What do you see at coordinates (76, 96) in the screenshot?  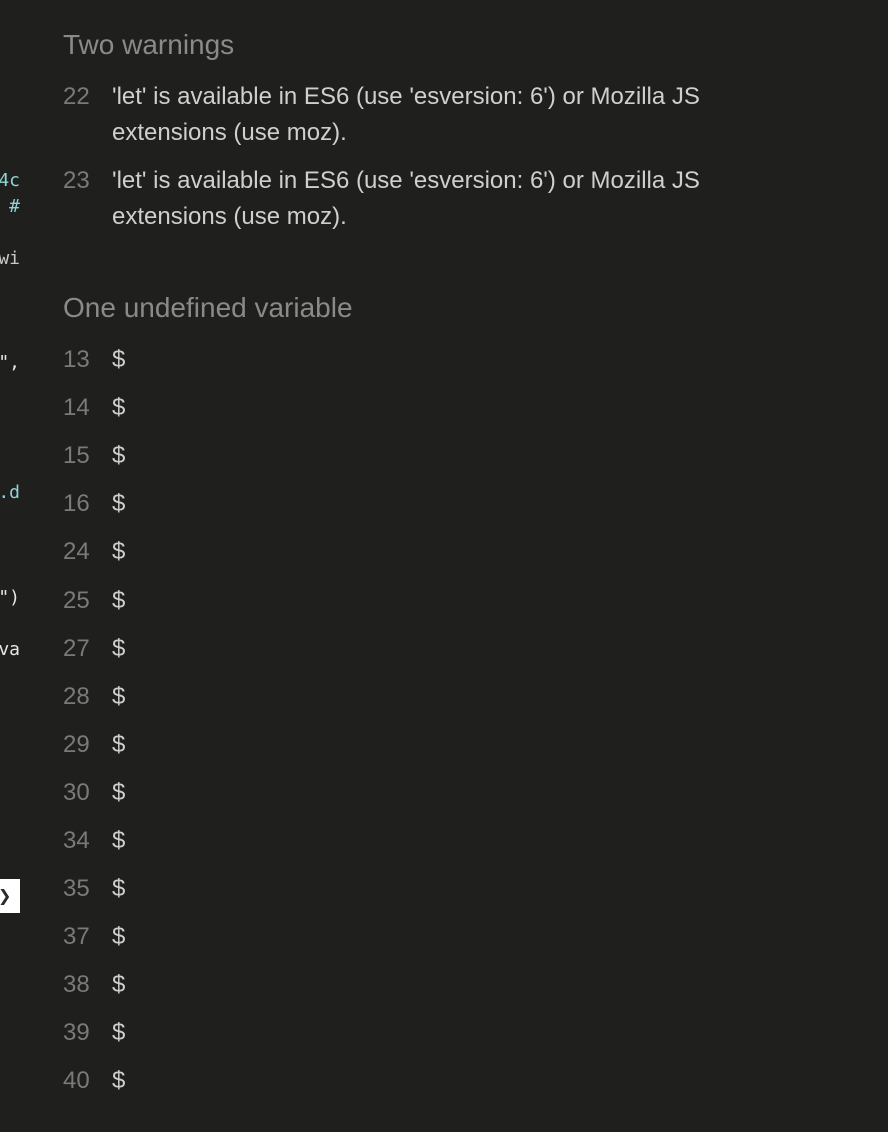 I see `line-number: 22` at bounding box center [76, 96].